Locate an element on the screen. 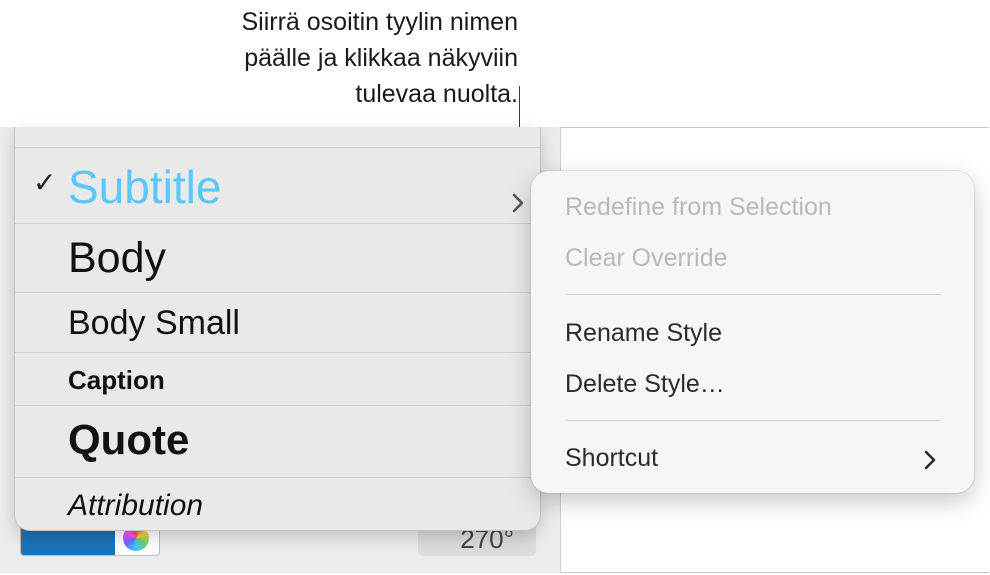 This screenshot has width=990, height=575. style-item-attribution: Attribution is located at coordinates (277, 504).